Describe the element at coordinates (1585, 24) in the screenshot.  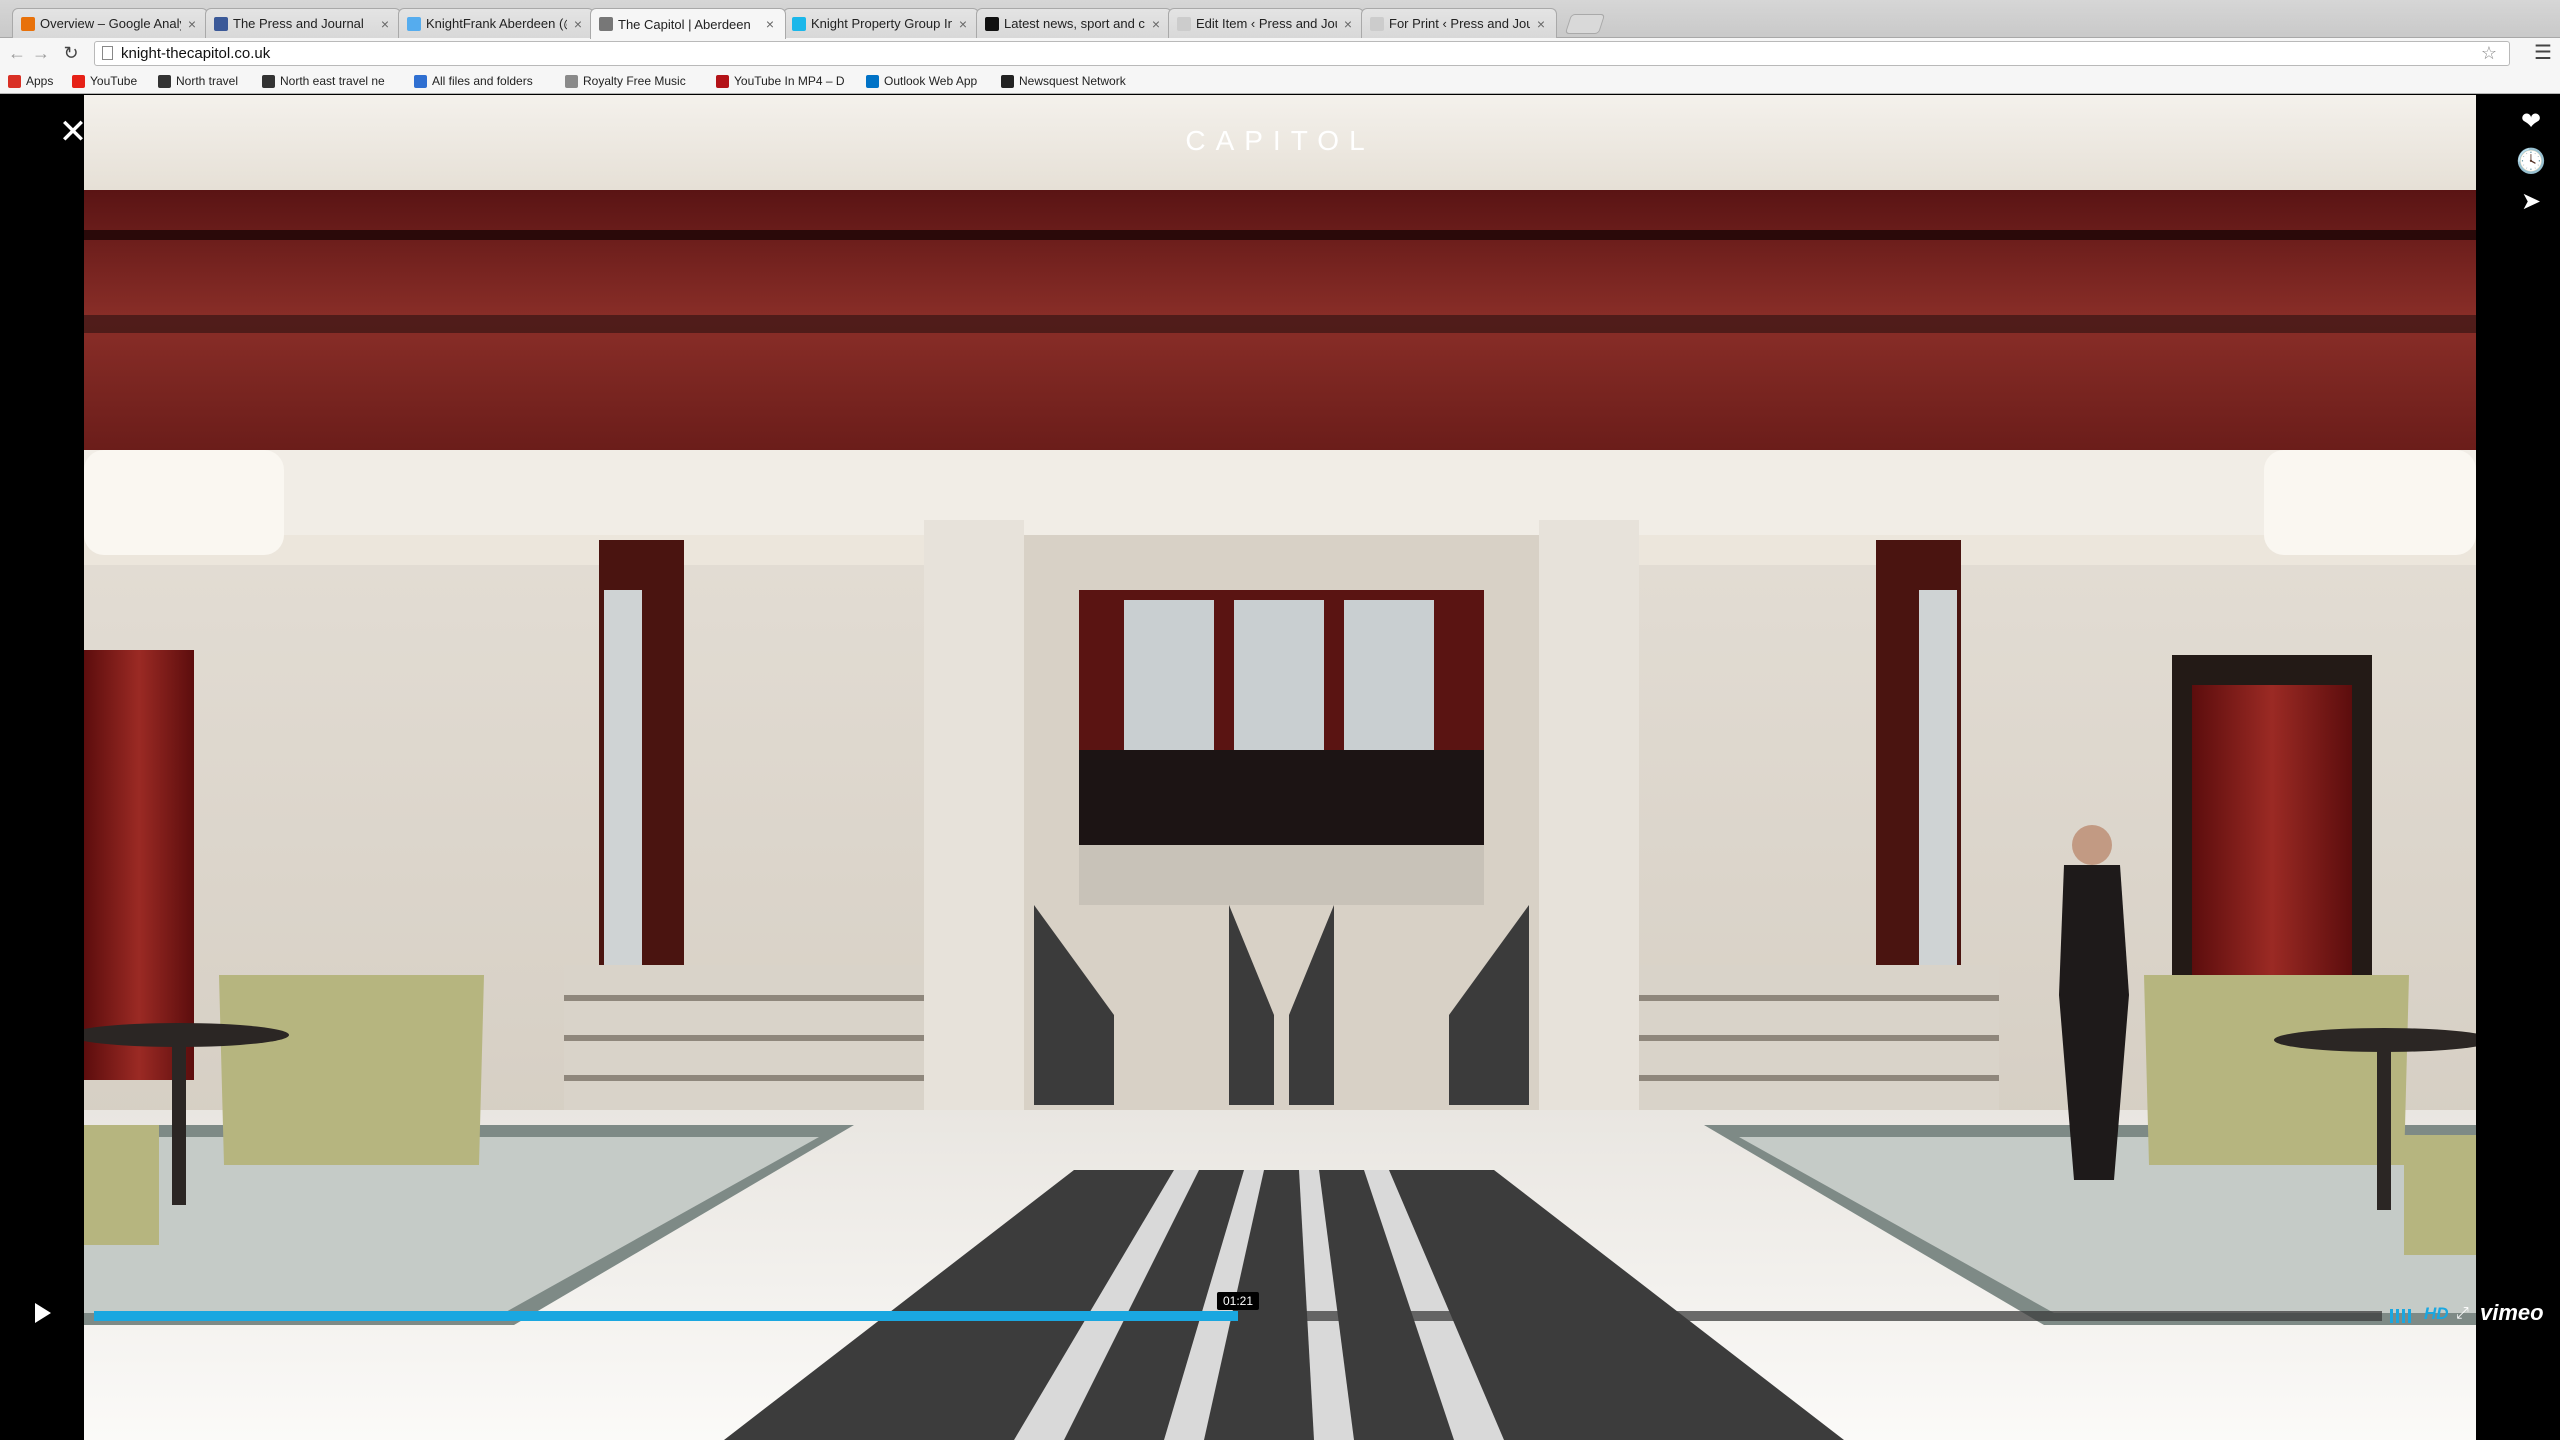
I see `new-tab-button` at that location.